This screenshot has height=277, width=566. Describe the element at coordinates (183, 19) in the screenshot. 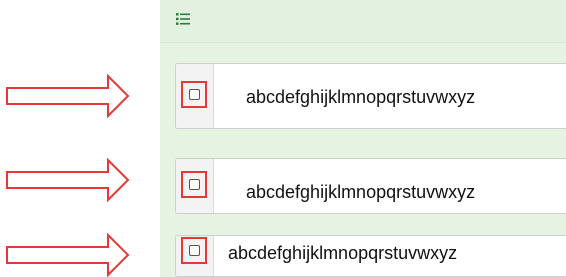

I see `list-icon` at that location.